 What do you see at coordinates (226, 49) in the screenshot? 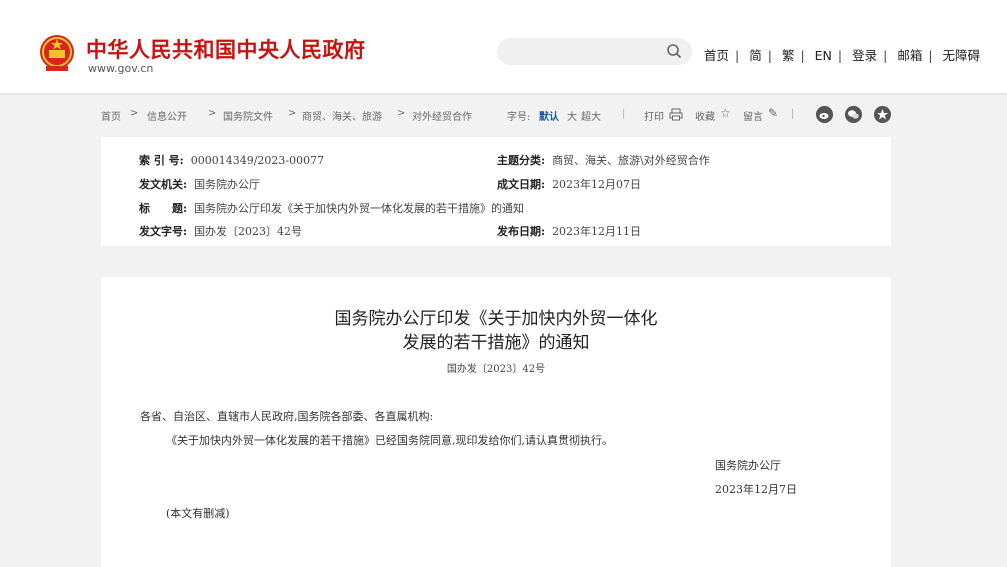
I see `site-title: 中华人民共和国中央人民政府` at bounding box center [226, 49].